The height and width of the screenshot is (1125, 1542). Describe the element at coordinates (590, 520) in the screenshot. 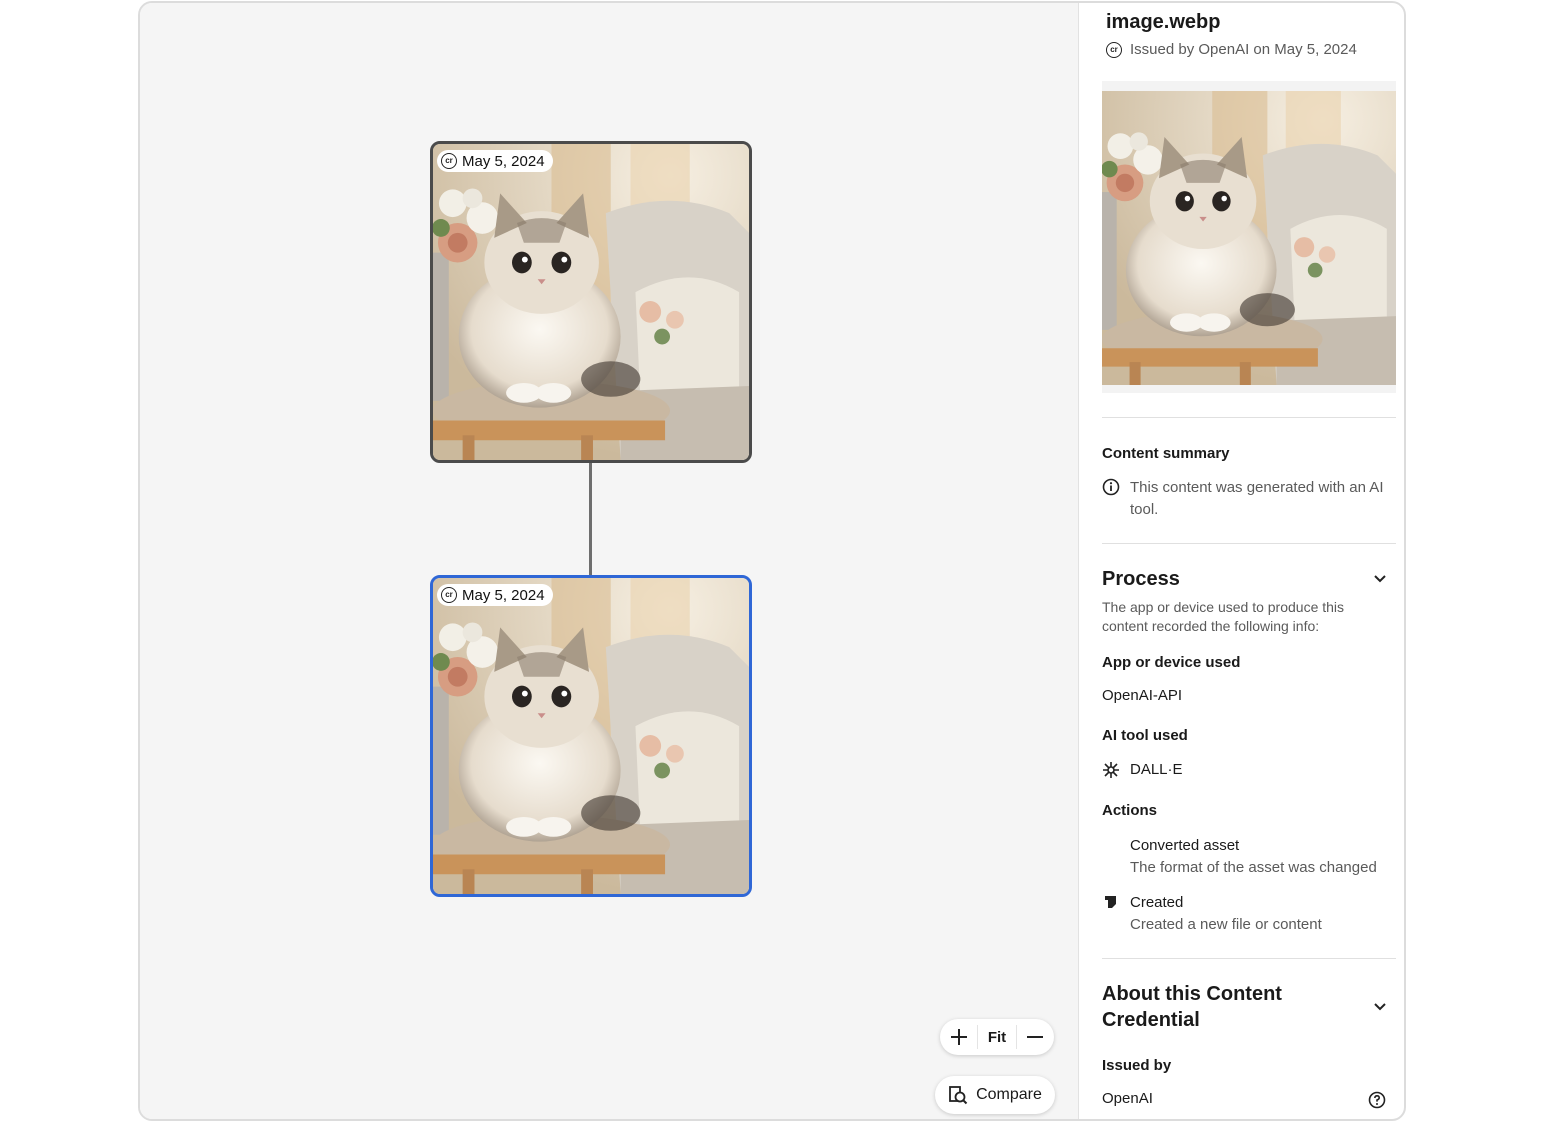

I see `node-connector` at that location.